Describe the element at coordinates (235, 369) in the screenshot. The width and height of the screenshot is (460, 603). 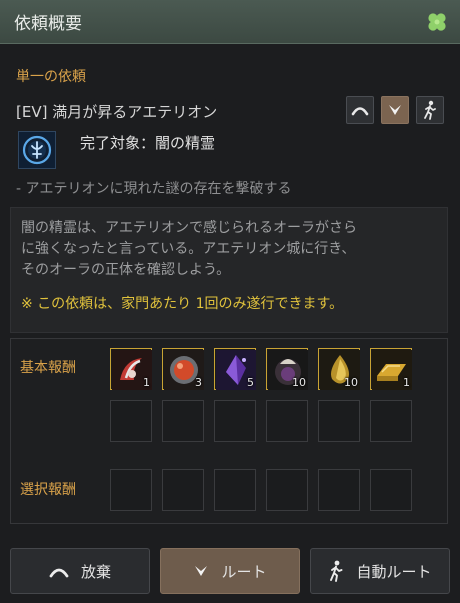
I see `reward-slot-purple-crystal: 5` at that location.